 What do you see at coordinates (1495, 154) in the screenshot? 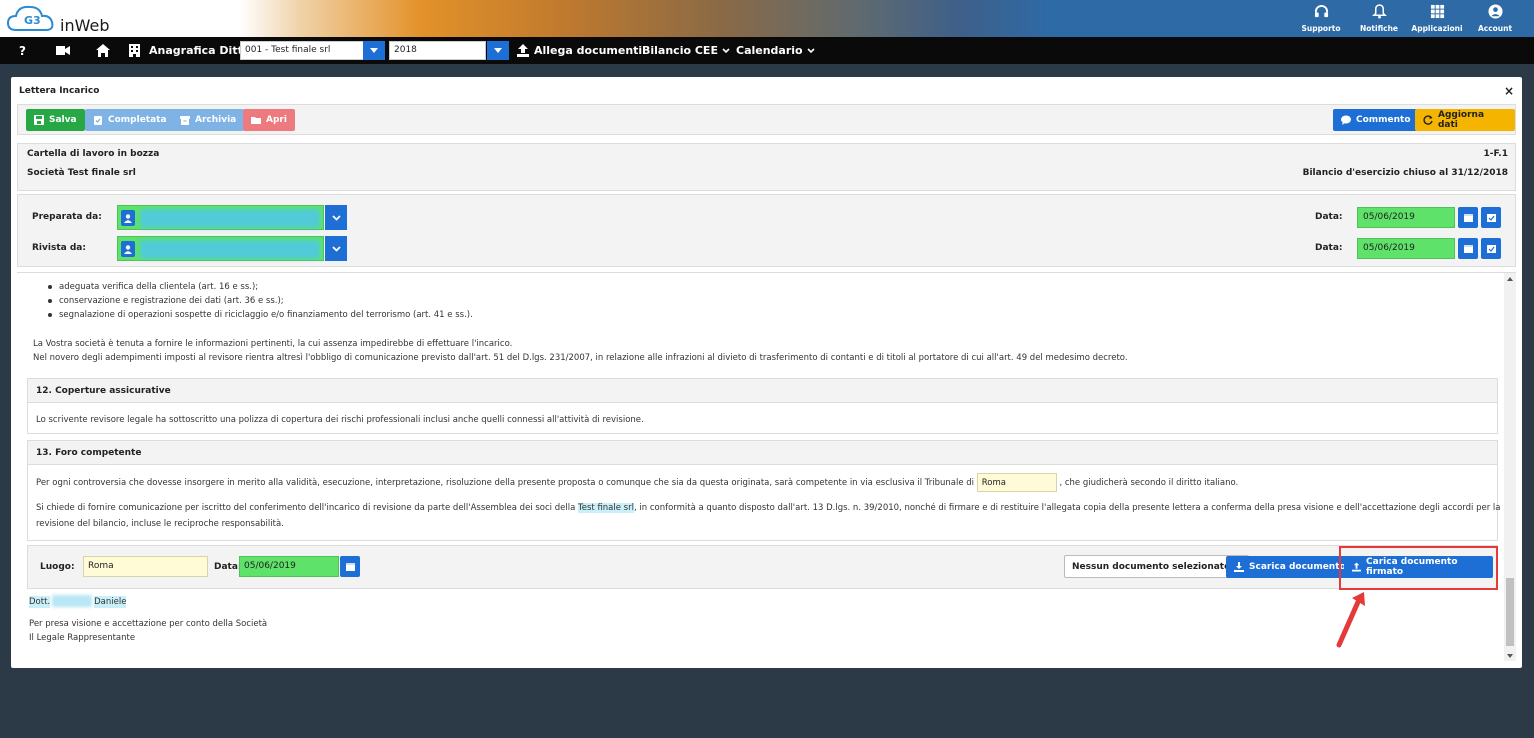
I see `code-text: 1-F.1` at bounding box center [1495, 154].